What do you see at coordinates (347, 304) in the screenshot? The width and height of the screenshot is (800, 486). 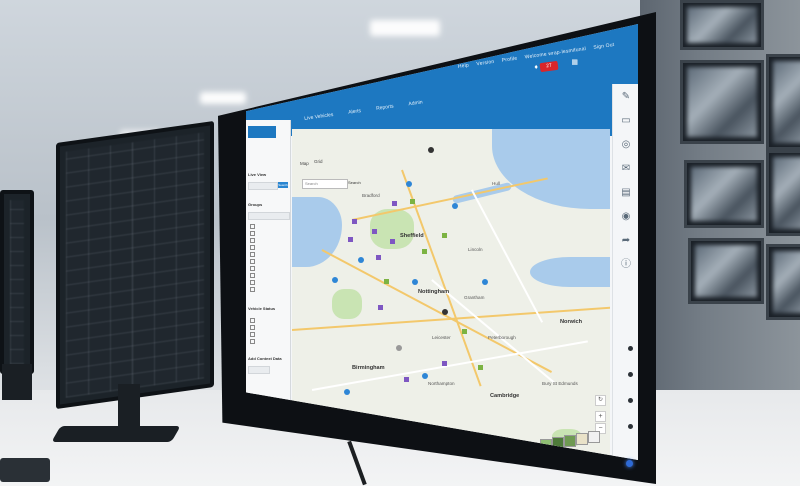 I see `park-area` at bounding box center [347, 304].